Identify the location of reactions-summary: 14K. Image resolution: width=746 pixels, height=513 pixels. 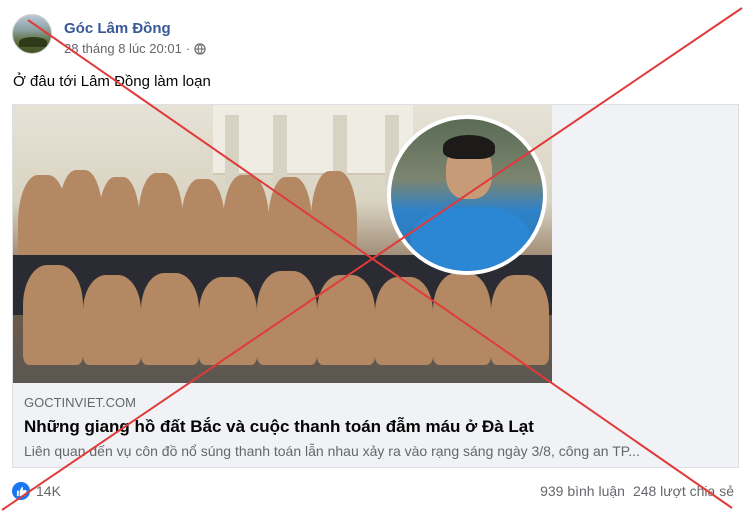
(36, 491).